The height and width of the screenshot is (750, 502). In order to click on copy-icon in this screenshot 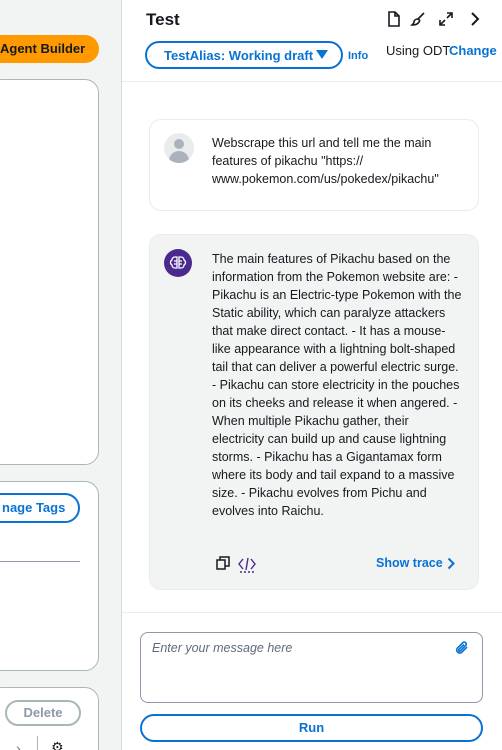, I will do `click(224, 564)`.